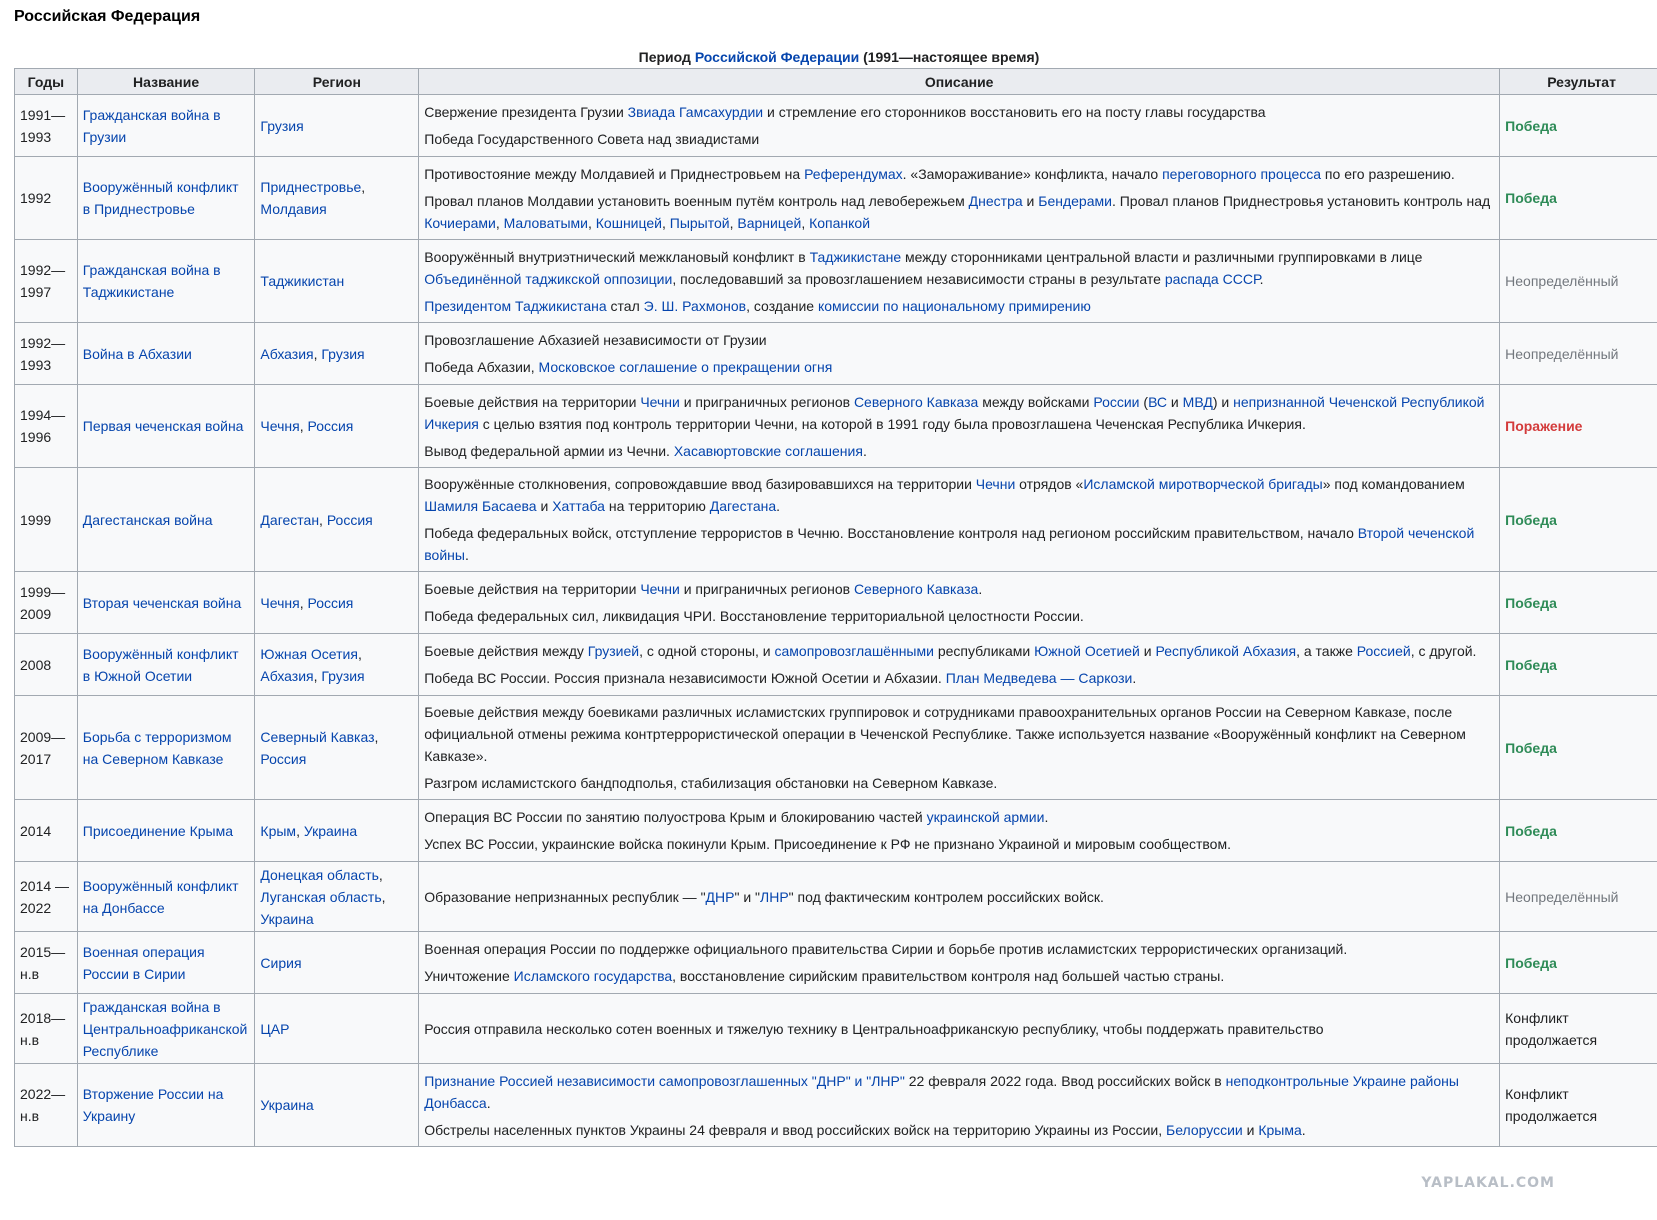 Image resolution: width=1657 pixels, height=1220 pixels. What do you see at coordinates (157, 748) in the screenshot?
I see `conflict-link: Борьба с терроризмом на Северном Кавказе` at bounding box center [157, 748].